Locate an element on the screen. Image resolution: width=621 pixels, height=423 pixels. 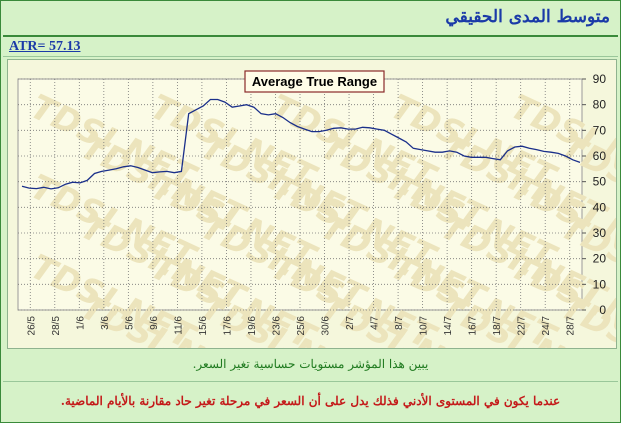
x-tick-label: 22/7 is located at coordinates (522, 326).